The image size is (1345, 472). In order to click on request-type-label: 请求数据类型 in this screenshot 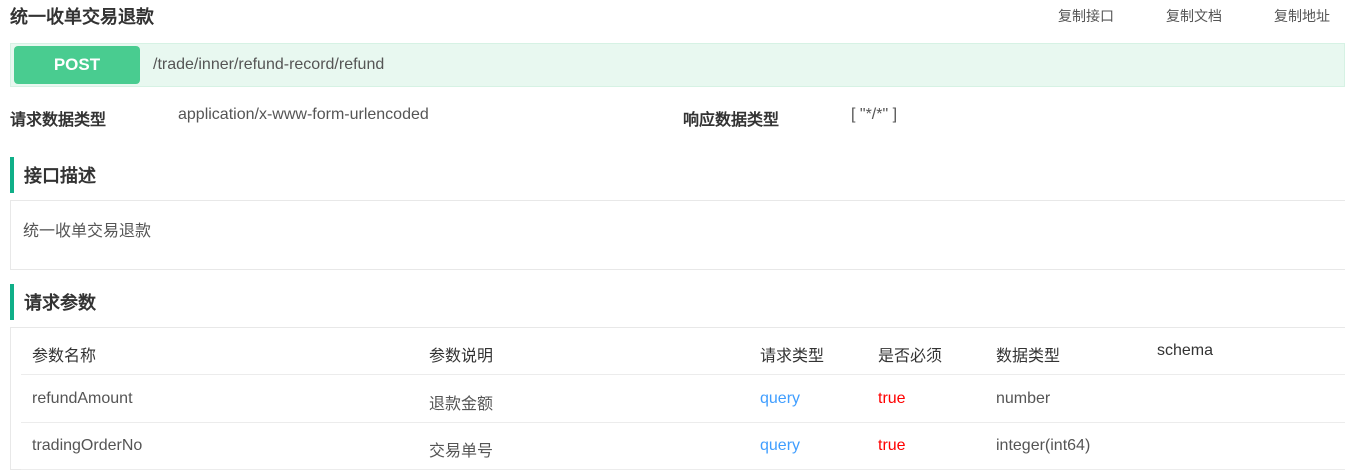, I will do `click(58, 120)`.